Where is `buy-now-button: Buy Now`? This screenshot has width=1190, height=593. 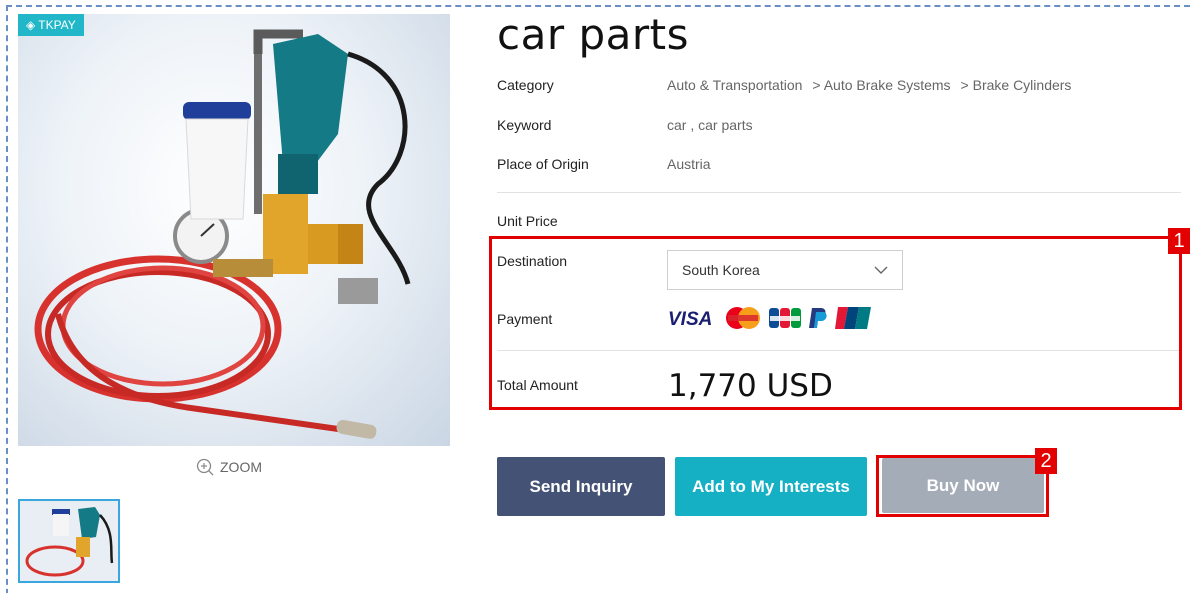
buy-now-button: Buy Now is located at coordinates (963, 485).